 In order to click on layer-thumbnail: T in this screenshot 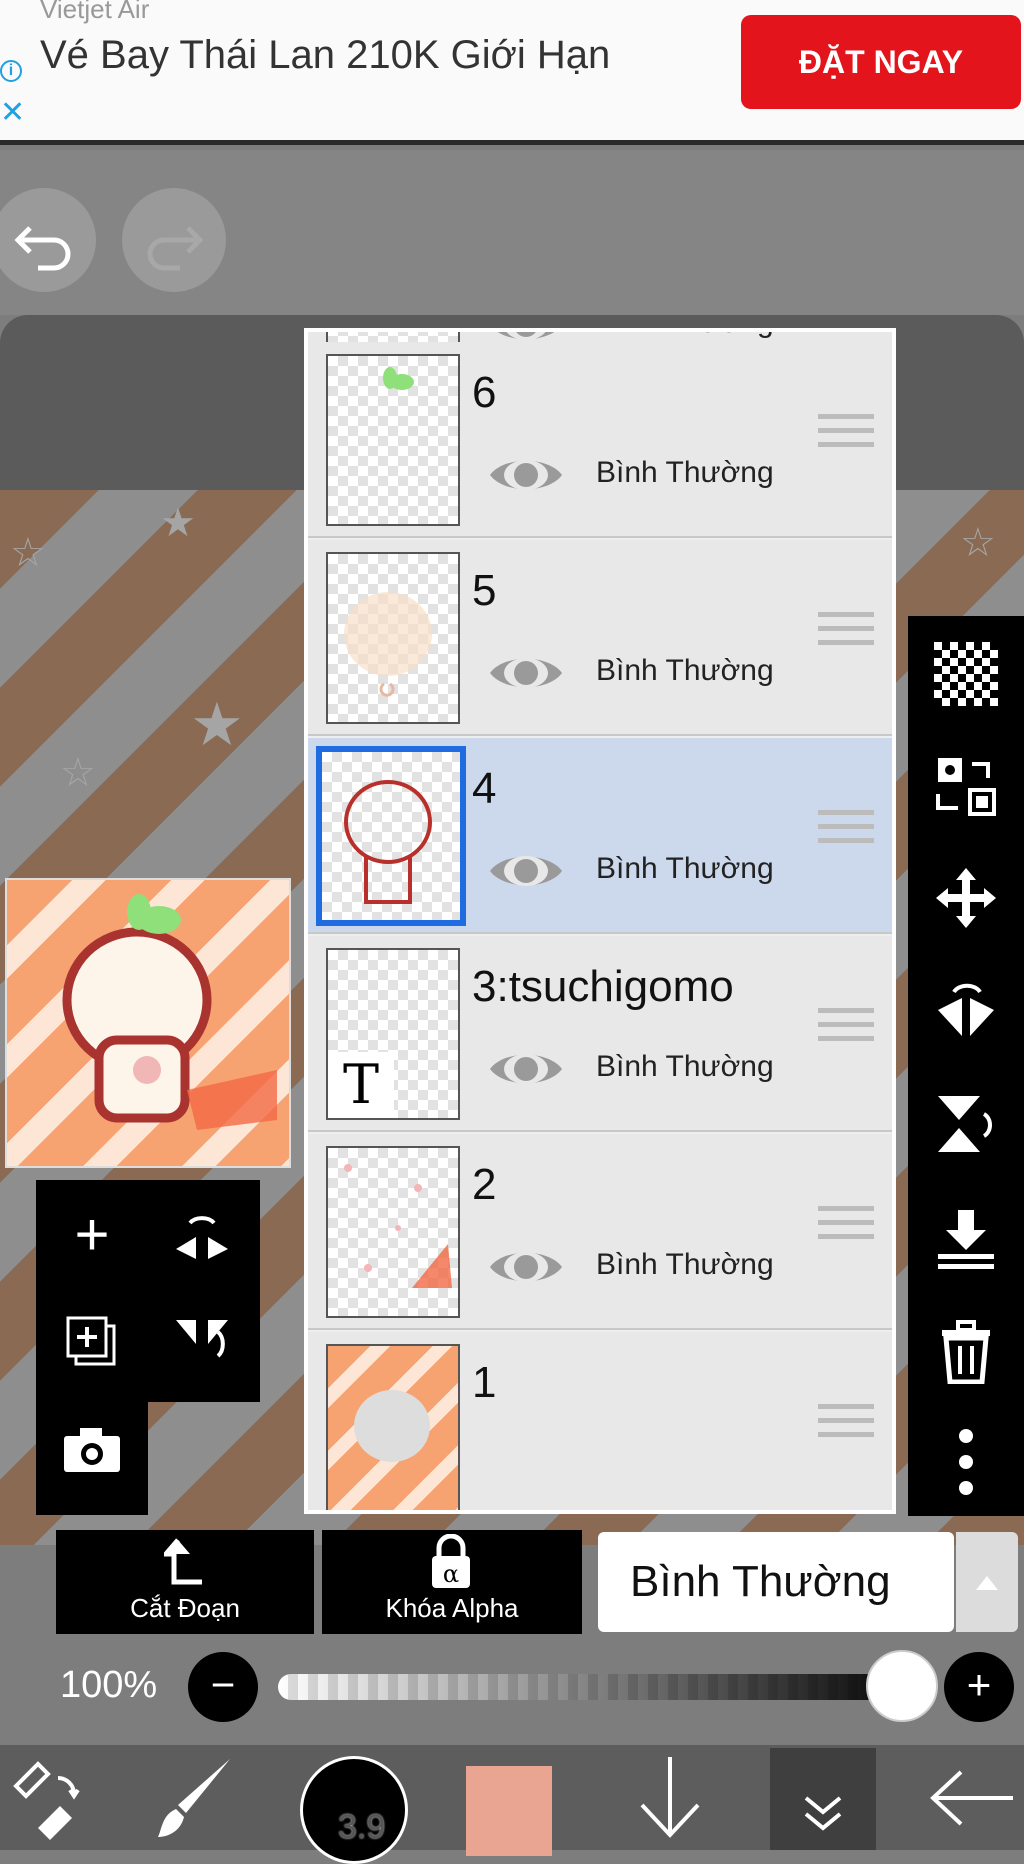, I will do `click(393, 1034)`.